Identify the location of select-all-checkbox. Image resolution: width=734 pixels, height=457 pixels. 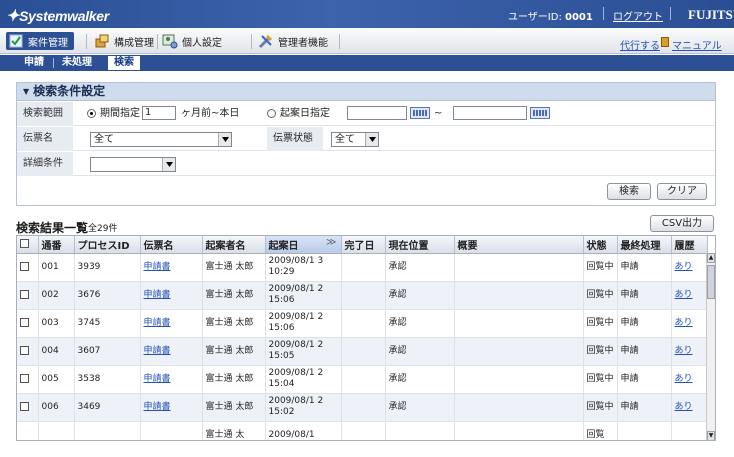
(24, 244).